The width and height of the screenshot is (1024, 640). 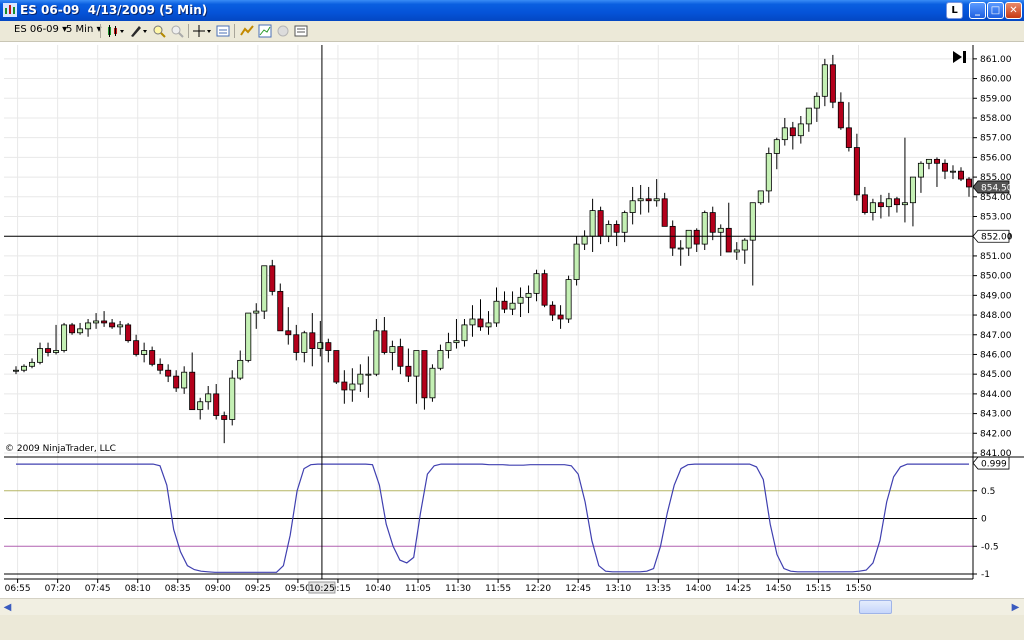 I want to click on instrument-selector: ES 06-09 ▾, so click(x=40, y=29).